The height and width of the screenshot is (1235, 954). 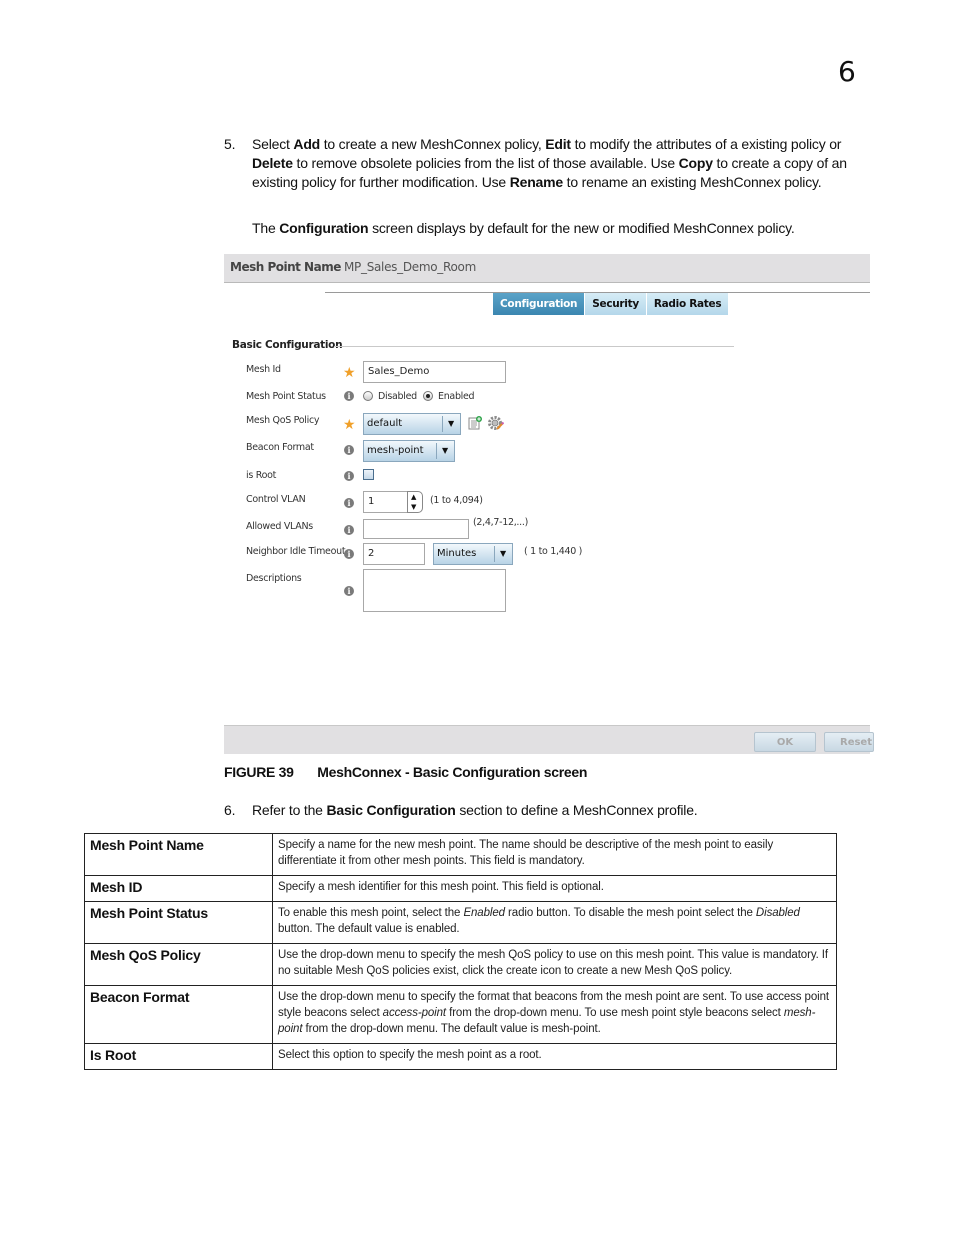 What do you see at coordinates (547, 268) in the screenshot?
I see `mesh-point-header: Mesh Point Name MP_Sales_Demo_Room` at bounding box center [547, 268].